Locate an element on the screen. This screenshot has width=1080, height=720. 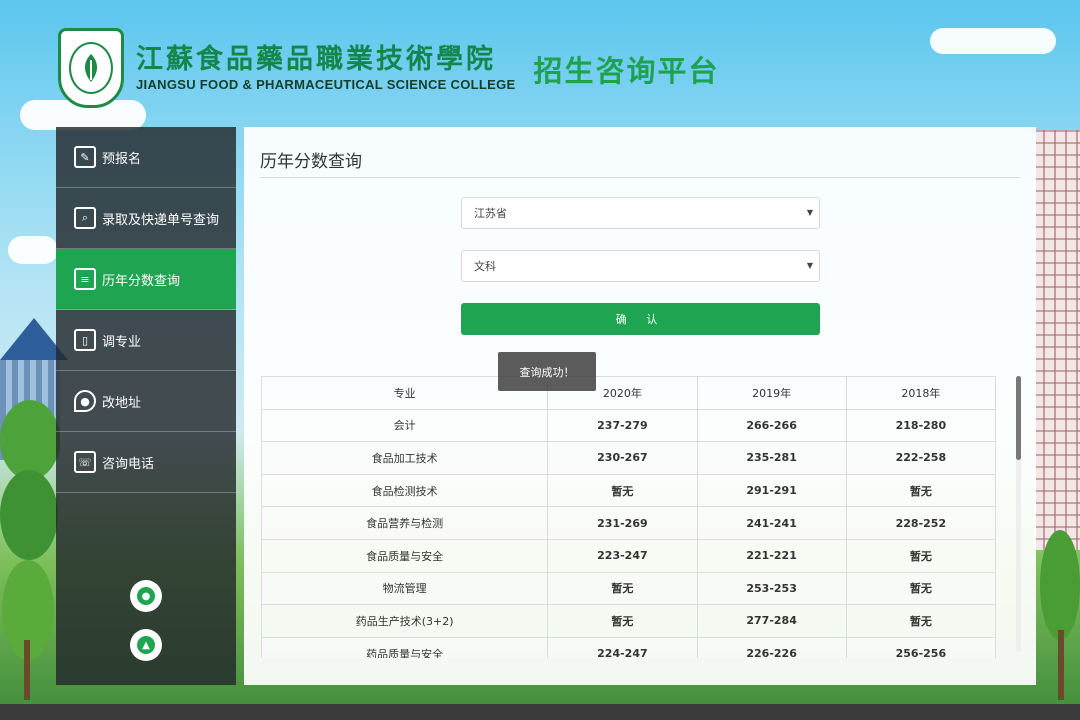
subject-select-value: 文科 is located at coordinates (485, 266).